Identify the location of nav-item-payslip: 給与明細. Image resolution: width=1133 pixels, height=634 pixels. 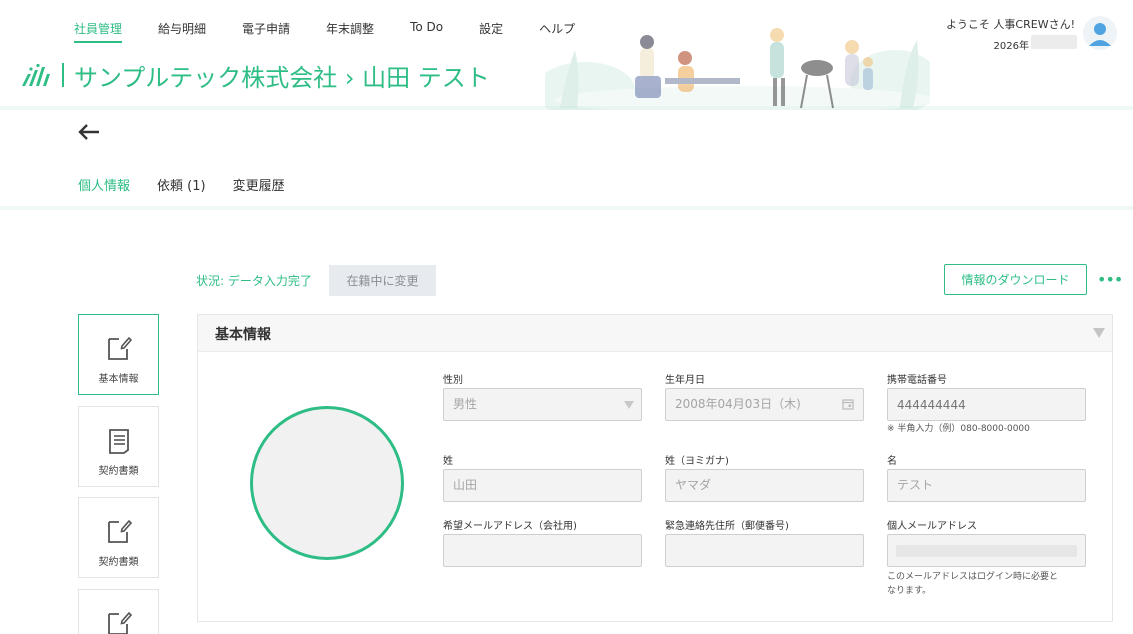
(182, 31).